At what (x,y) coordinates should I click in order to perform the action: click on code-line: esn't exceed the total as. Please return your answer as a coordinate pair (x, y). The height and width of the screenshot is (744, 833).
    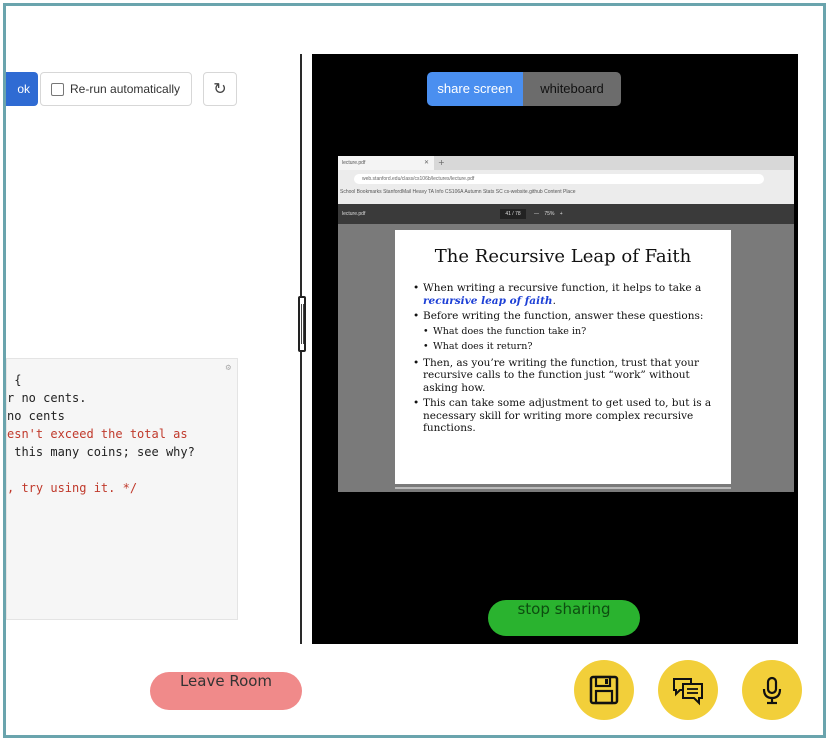
    Looking at the image, I should click on (97, 434).